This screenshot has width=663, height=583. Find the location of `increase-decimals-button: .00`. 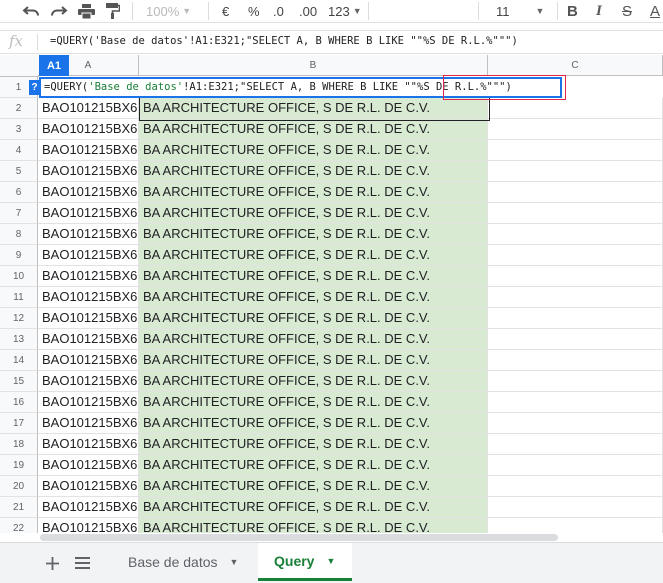

increase-decimals-button: .00 is located at coordinates (308, 11).